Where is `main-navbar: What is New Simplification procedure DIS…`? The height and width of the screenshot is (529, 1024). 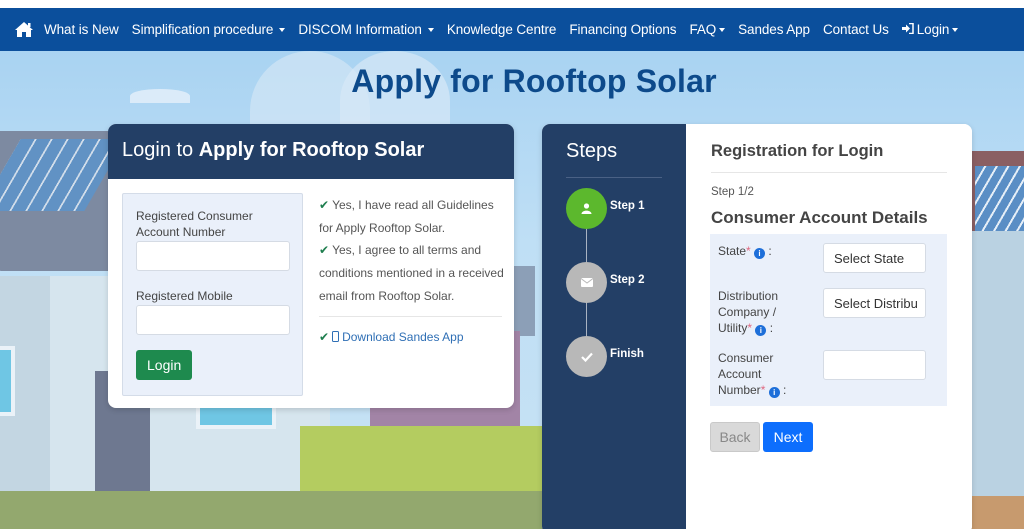
main-navbar: What is New Simplification procedure DIS… is located at coordinates (512, 29).